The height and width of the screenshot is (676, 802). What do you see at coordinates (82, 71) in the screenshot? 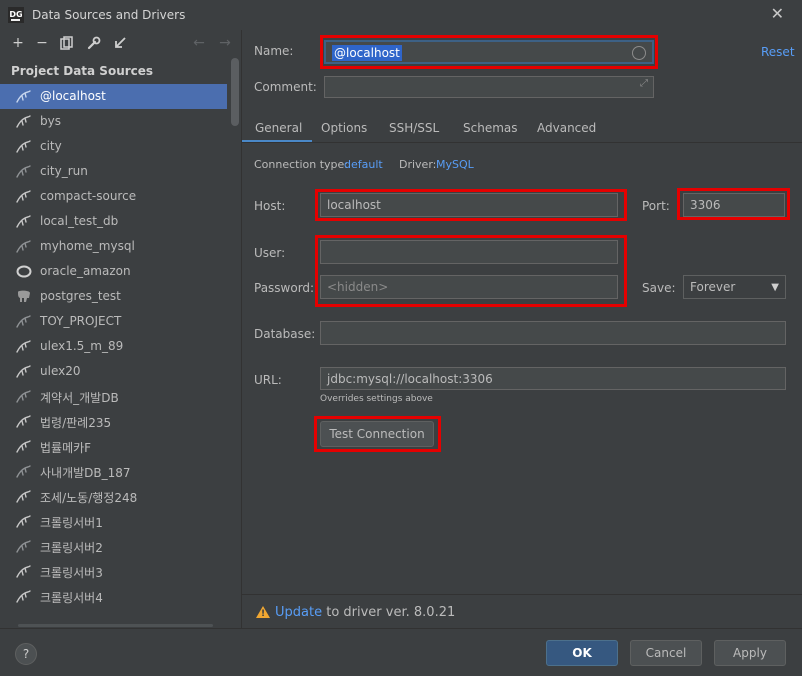
I see `project-data-sources-heading: Project Data Sources` at bounding box center [82, 71].